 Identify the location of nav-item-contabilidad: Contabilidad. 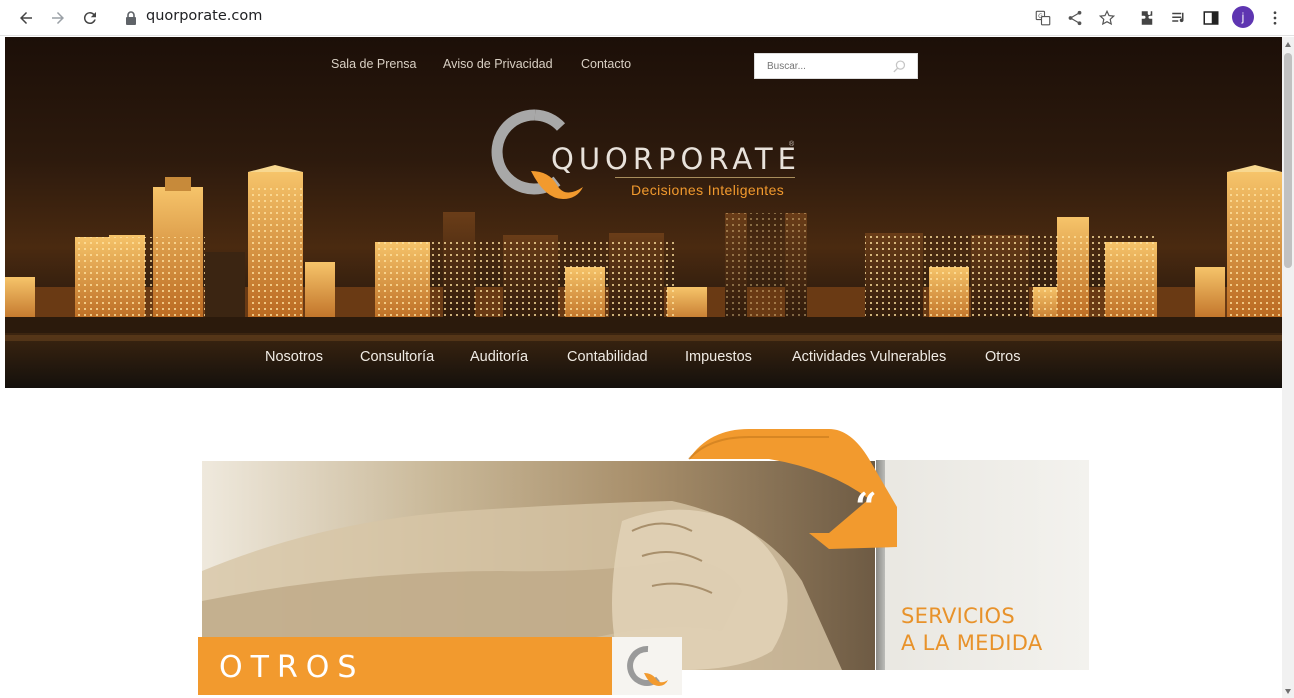
(607, 357).